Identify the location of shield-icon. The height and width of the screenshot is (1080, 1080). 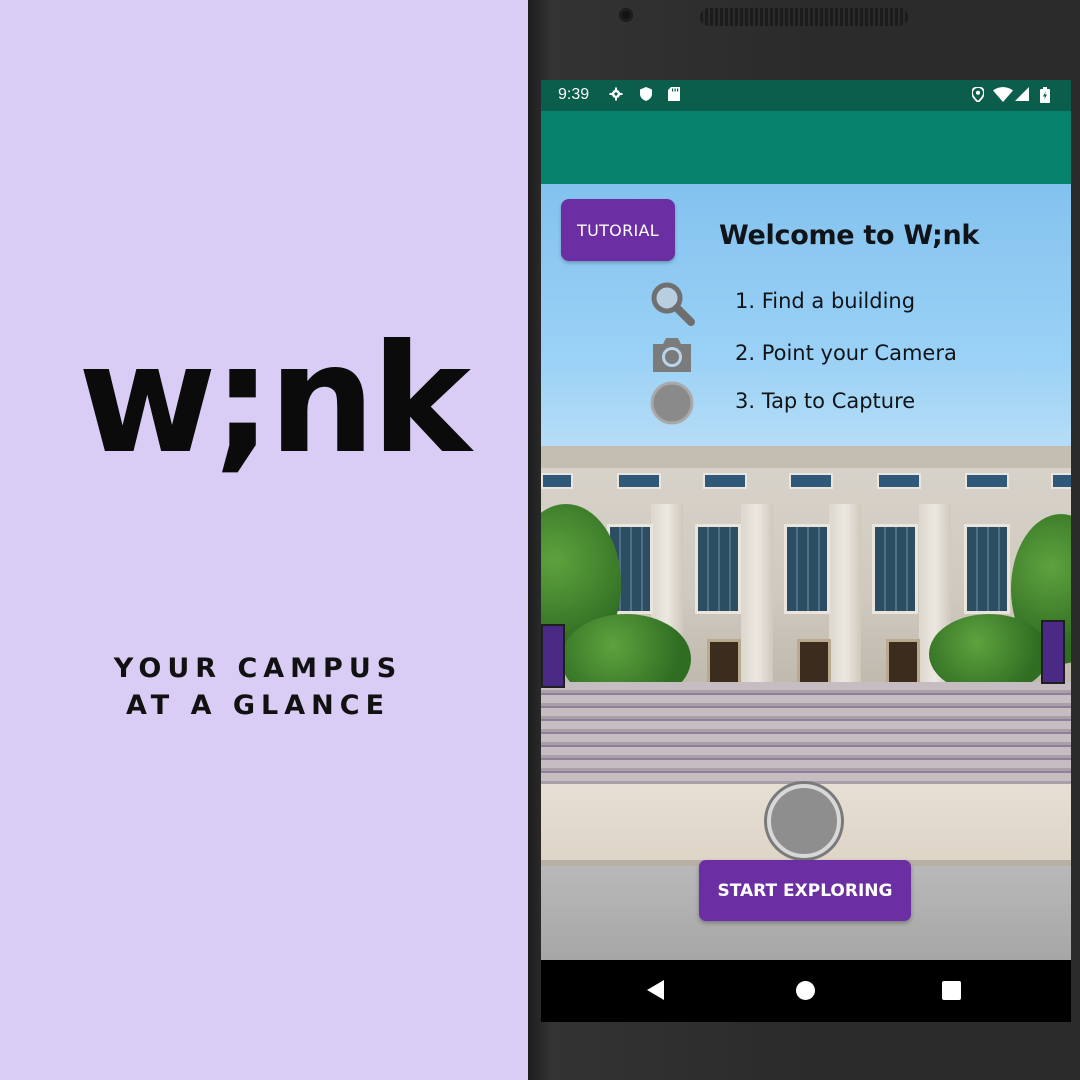
(646, 95).